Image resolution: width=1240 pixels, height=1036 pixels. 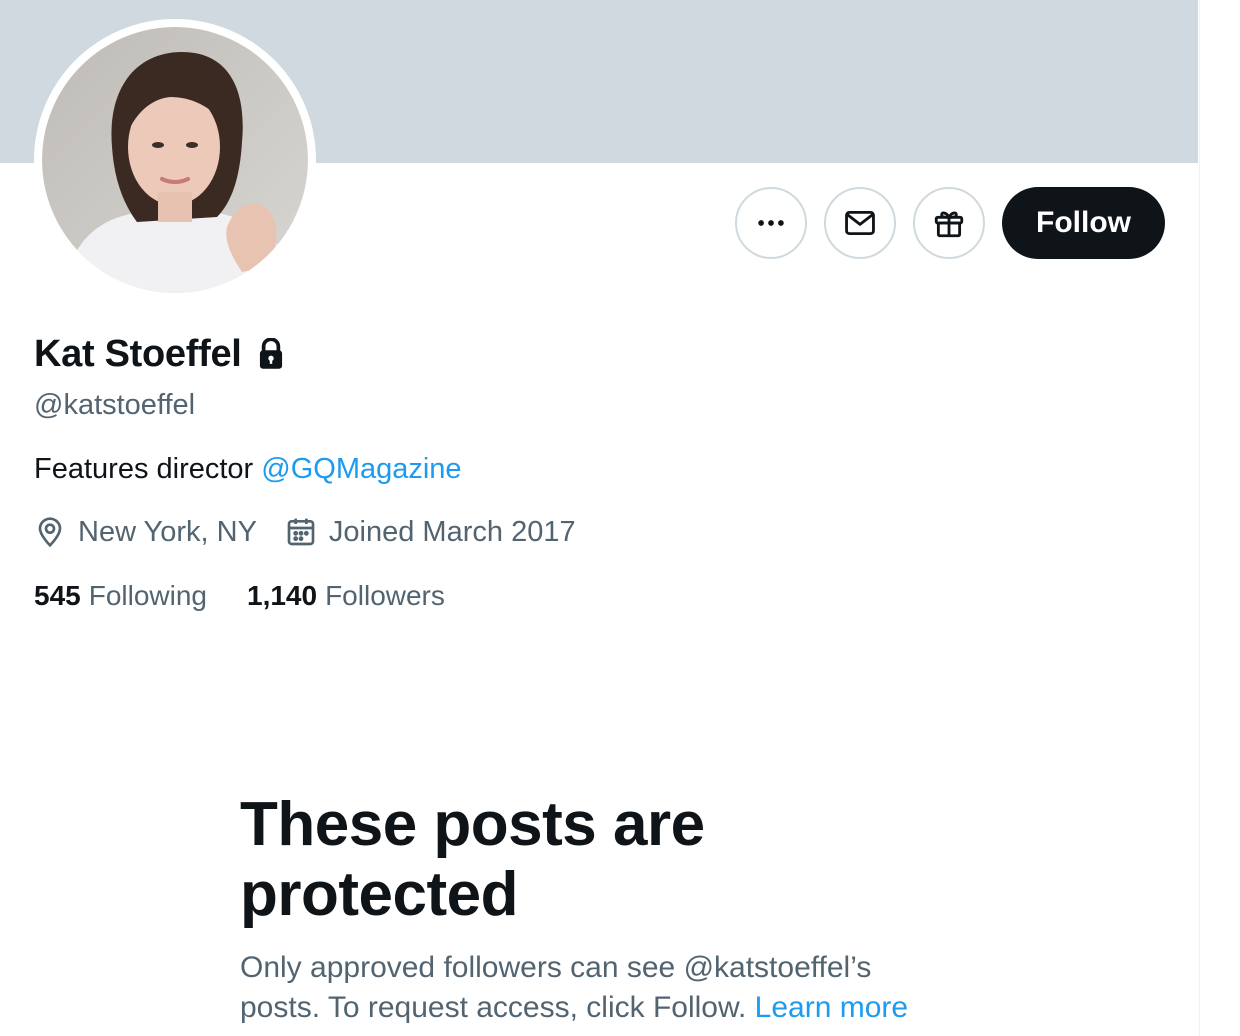 I want to click on learn-more-link: Learn more, so click(x=831, y=1007).